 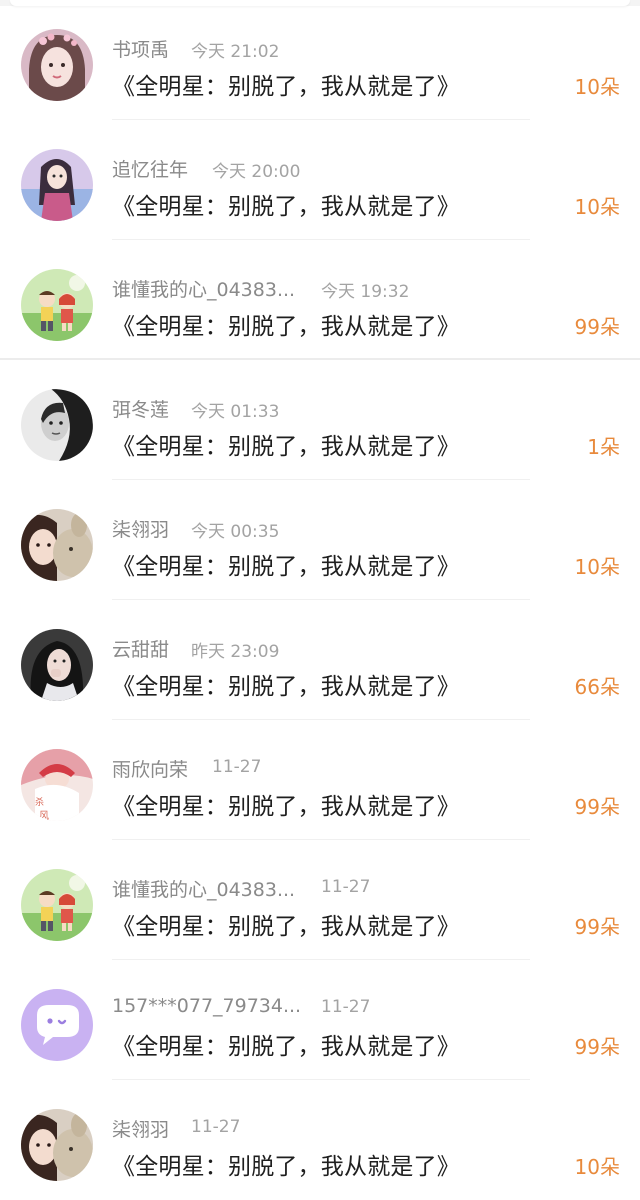 What do you see at coordinates (597, 687) in the screenshot?
I see `flower-count: 66朵` at bounding box center [597, 687].